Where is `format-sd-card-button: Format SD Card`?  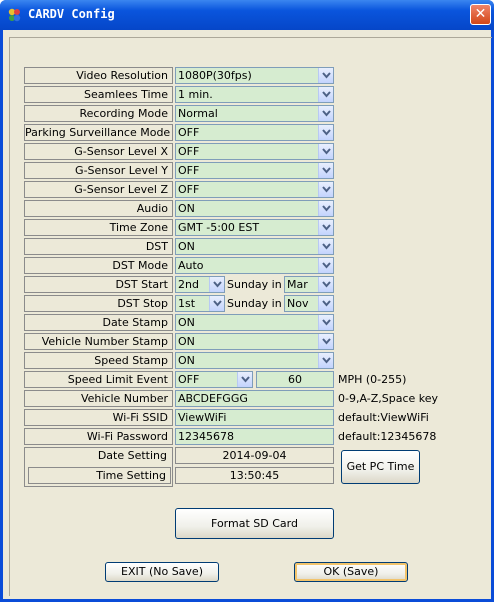 format-sd-card-button: Format SD Card is located at coordinates (254, 523).